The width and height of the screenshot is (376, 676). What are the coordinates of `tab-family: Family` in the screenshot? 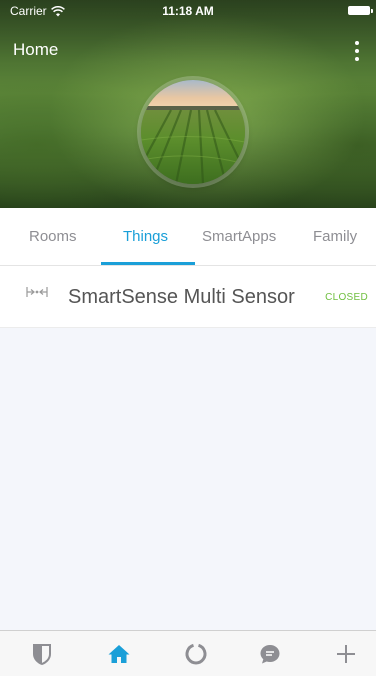 It's located at (335, 236).